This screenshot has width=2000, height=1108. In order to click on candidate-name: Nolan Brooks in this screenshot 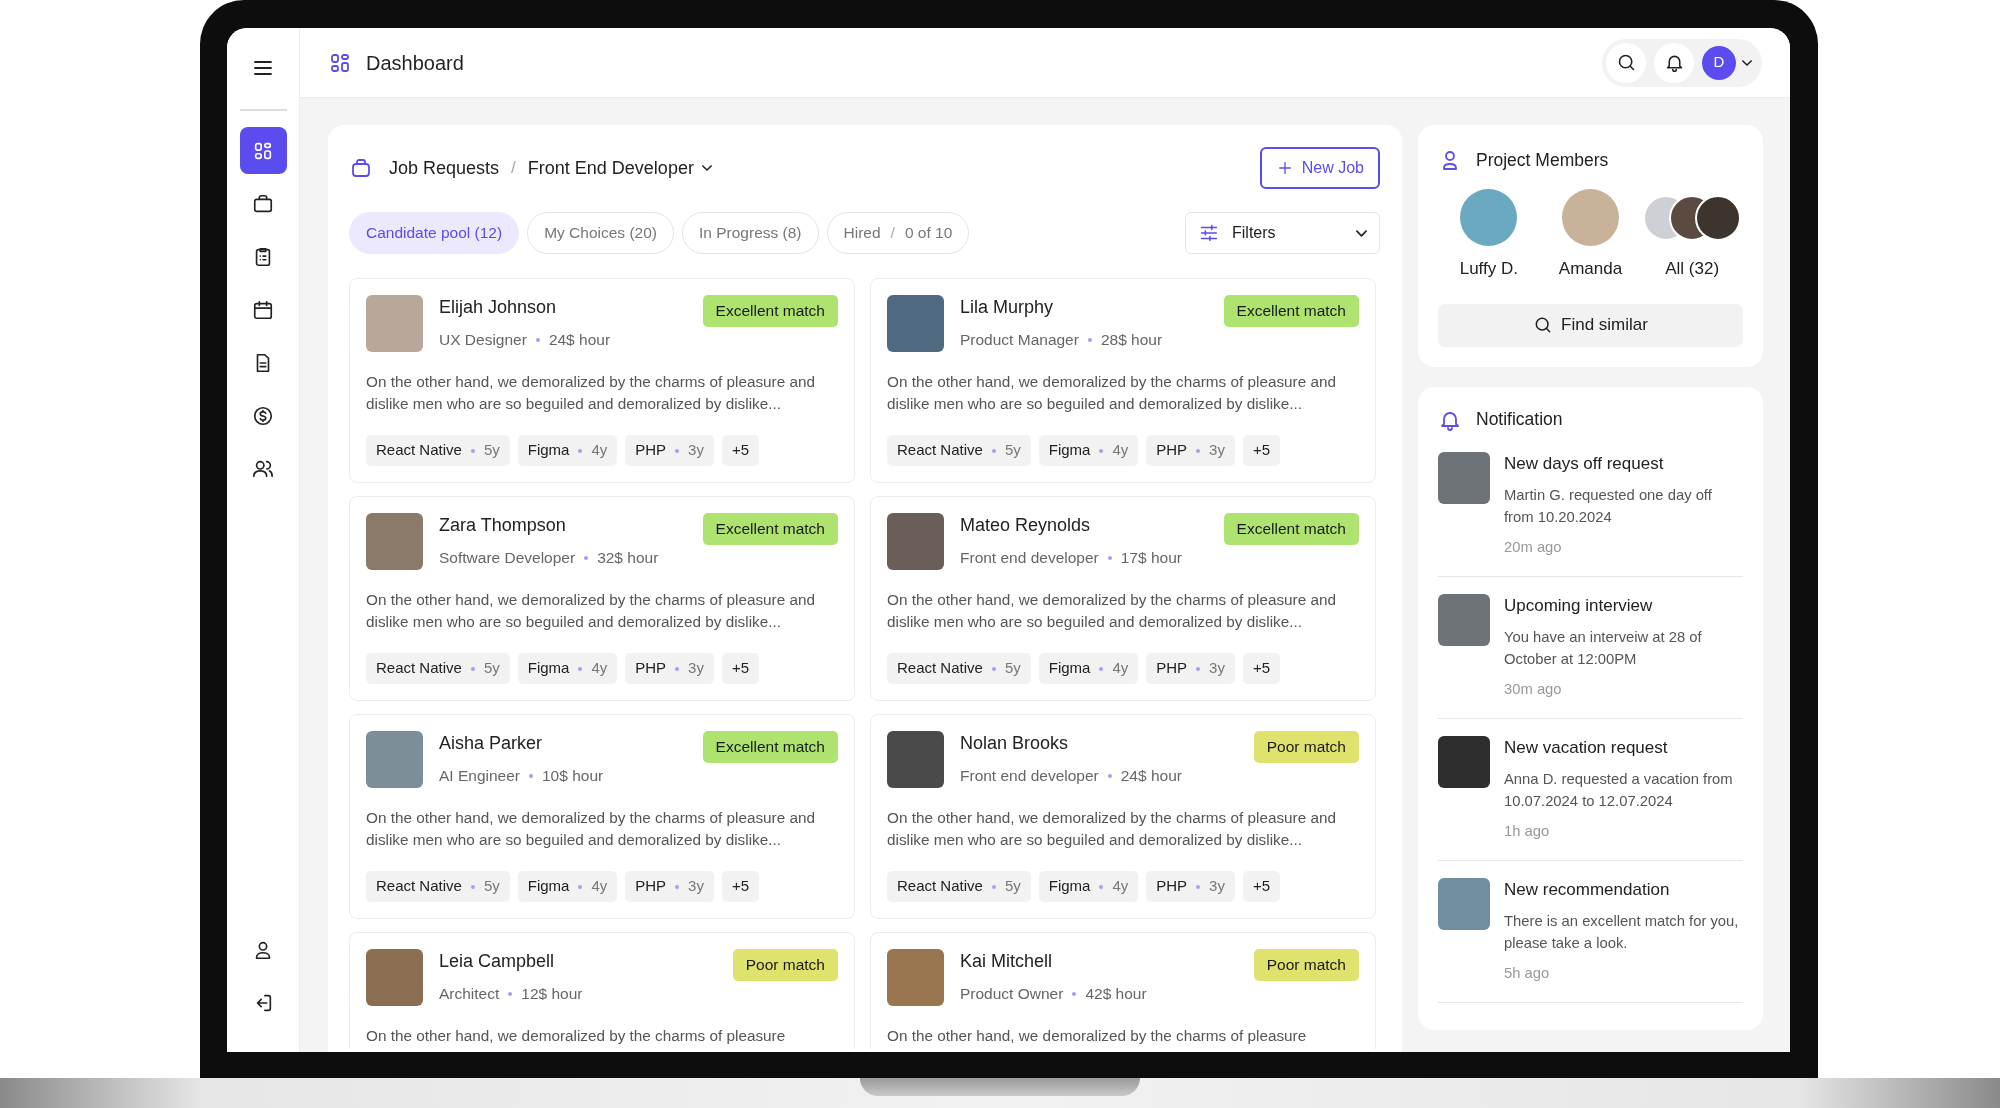, I will do `click(1015, 743)`.